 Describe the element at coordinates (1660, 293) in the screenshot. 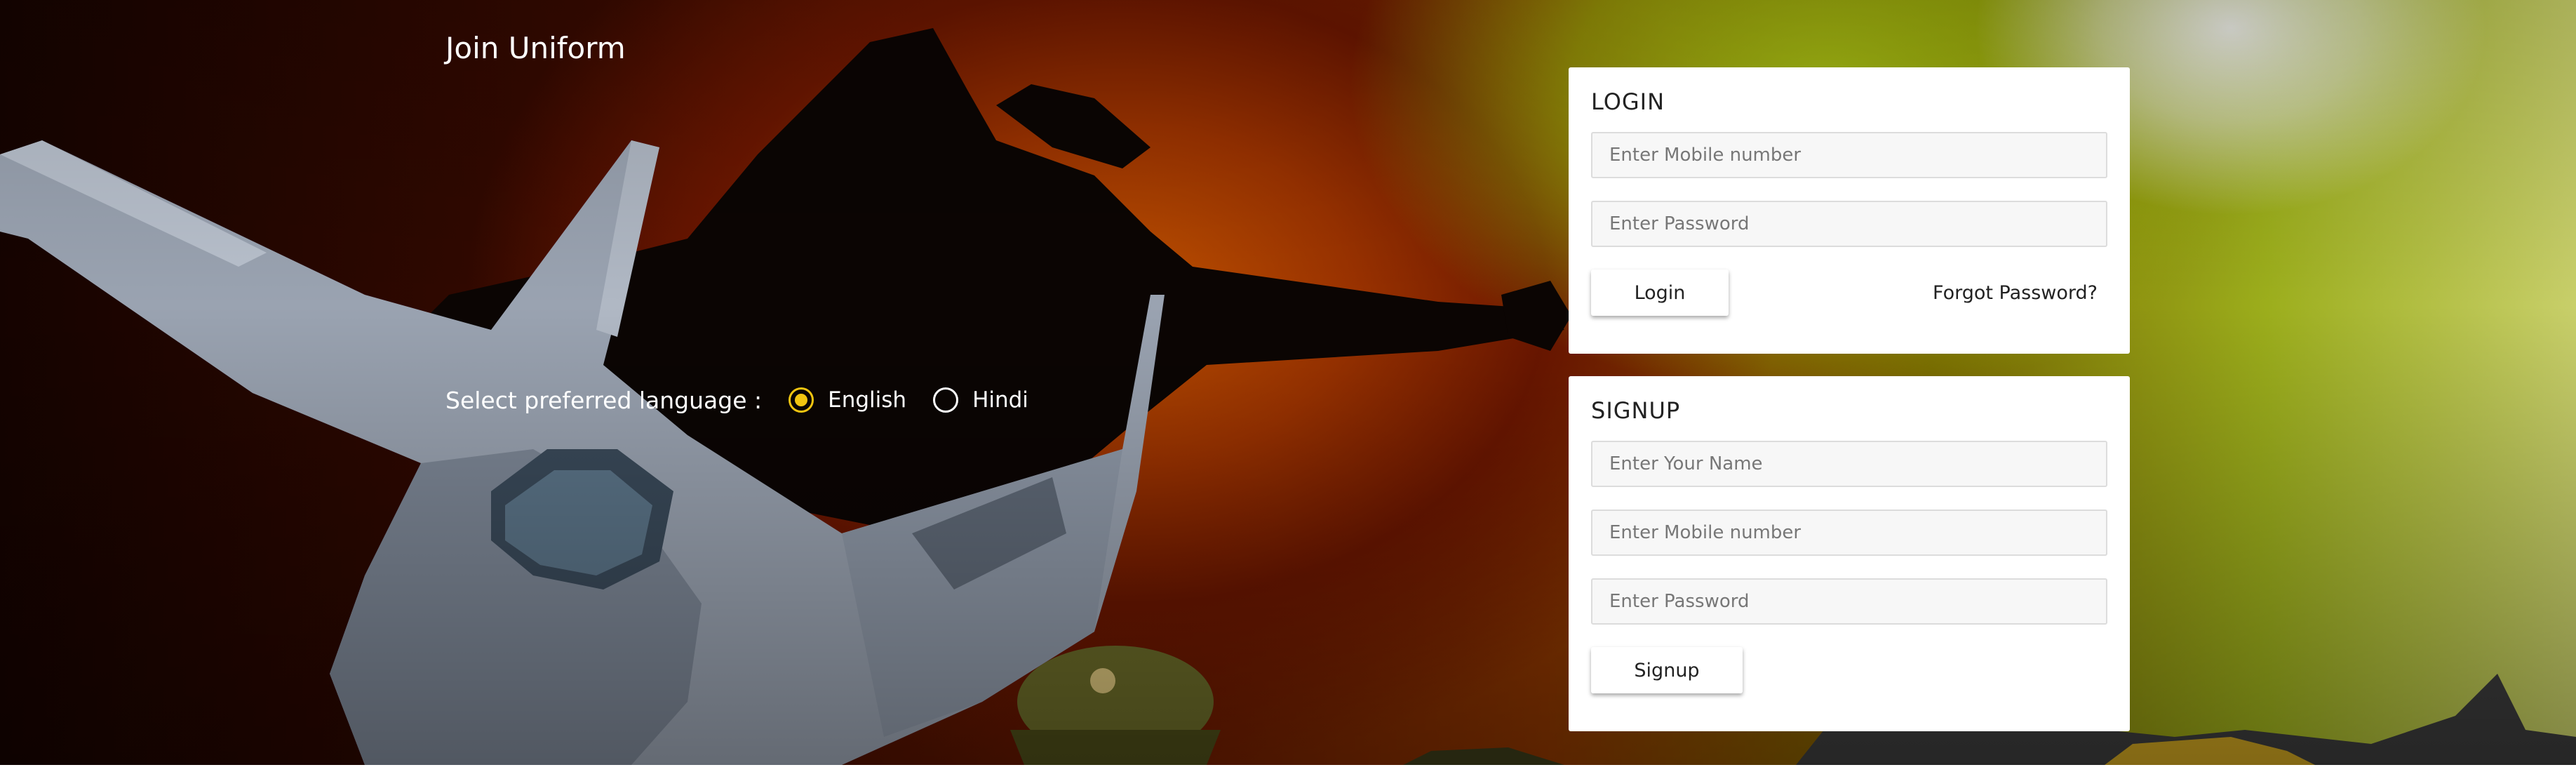

I see `login-button: Login` at that location.